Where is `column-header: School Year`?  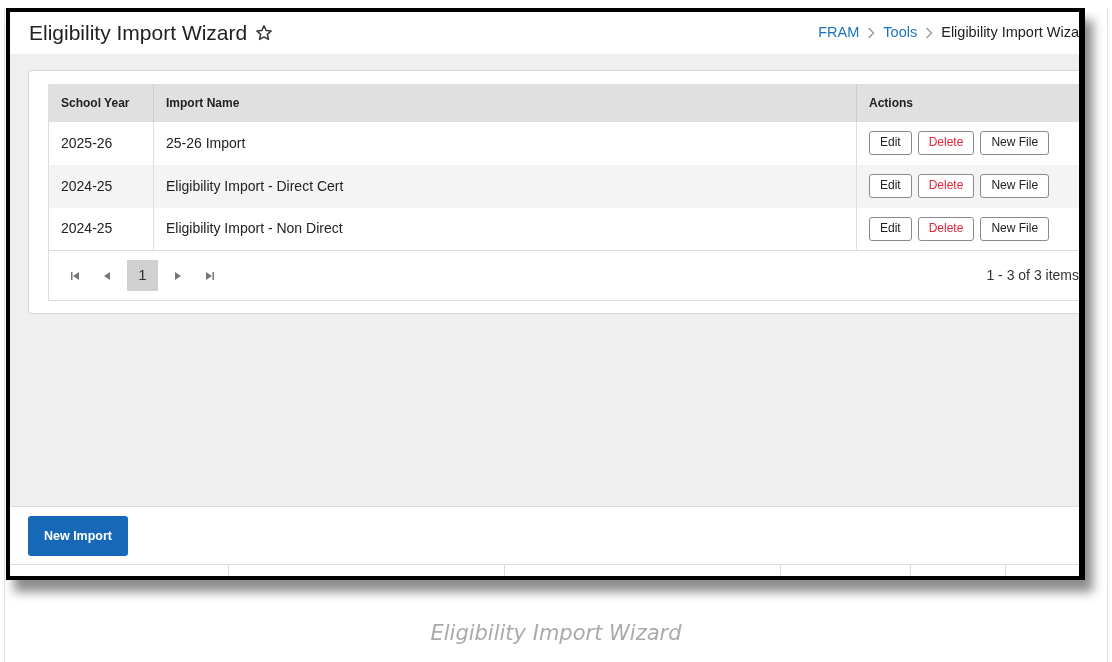
column-header: School Year is located at coordinates (101, 103).